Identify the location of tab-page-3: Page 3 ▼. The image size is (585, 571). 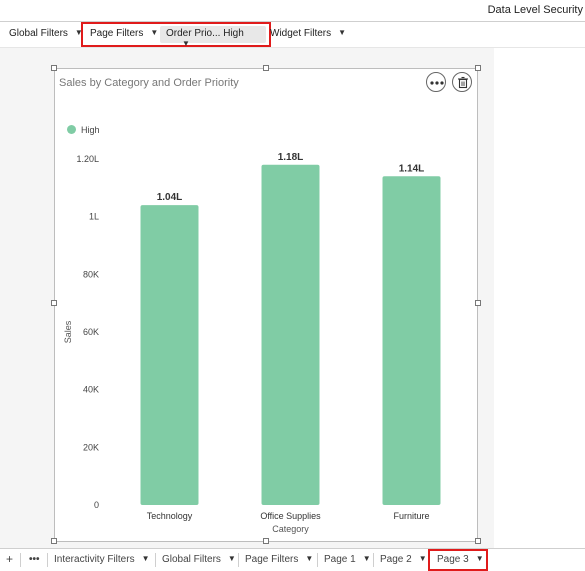
(460, 559).